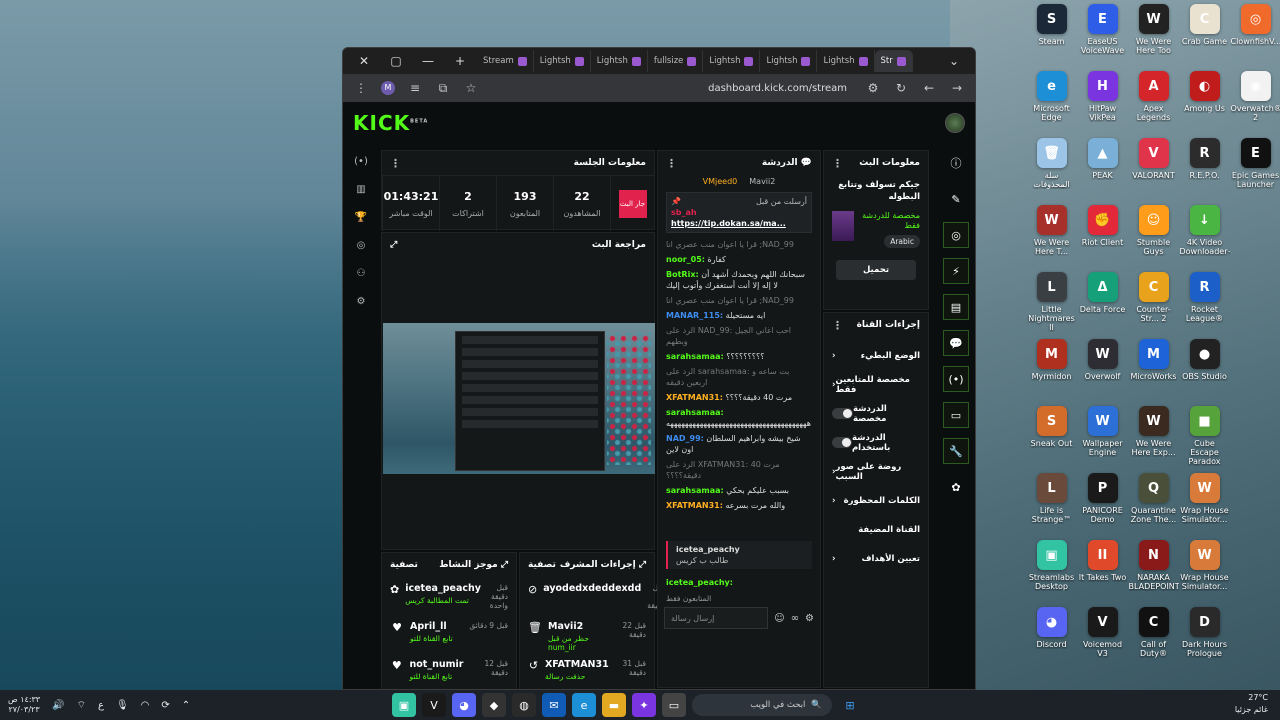 The image size is (1280, 720). What do you see at coordinates (165, 705) in the screenshot?
I see `sync-icon: ⟳` at bounding box center [165, 705].